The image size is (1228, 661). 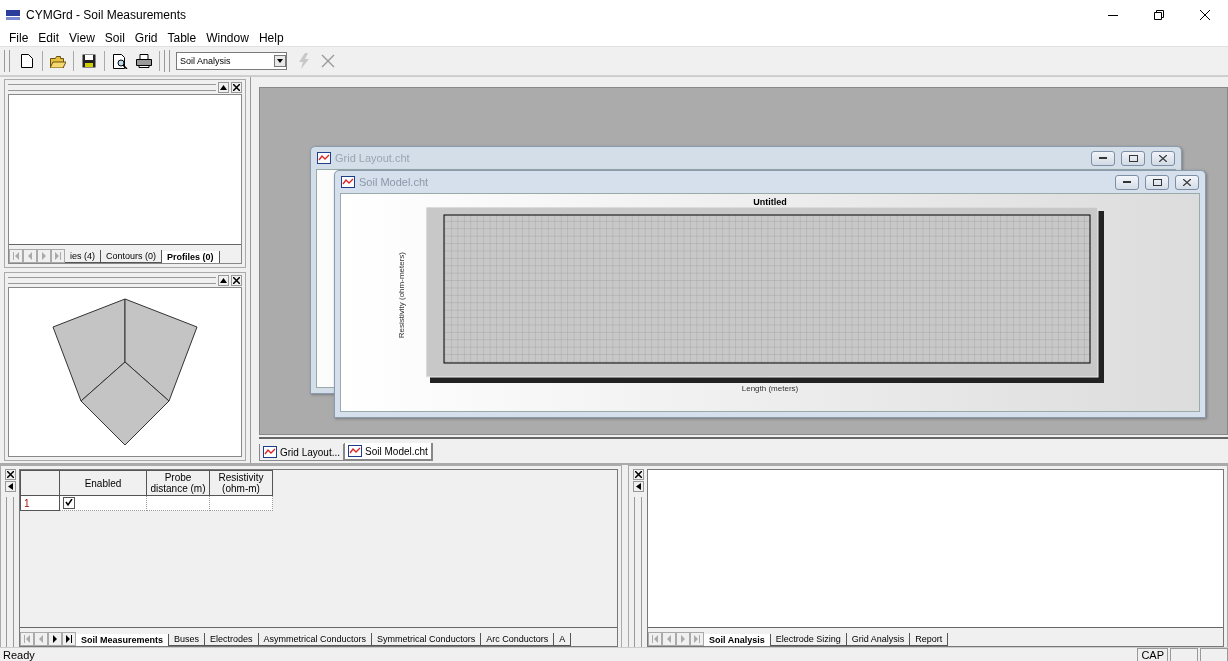 I want to click on menu-item: Help, so click(x=271, y=38).